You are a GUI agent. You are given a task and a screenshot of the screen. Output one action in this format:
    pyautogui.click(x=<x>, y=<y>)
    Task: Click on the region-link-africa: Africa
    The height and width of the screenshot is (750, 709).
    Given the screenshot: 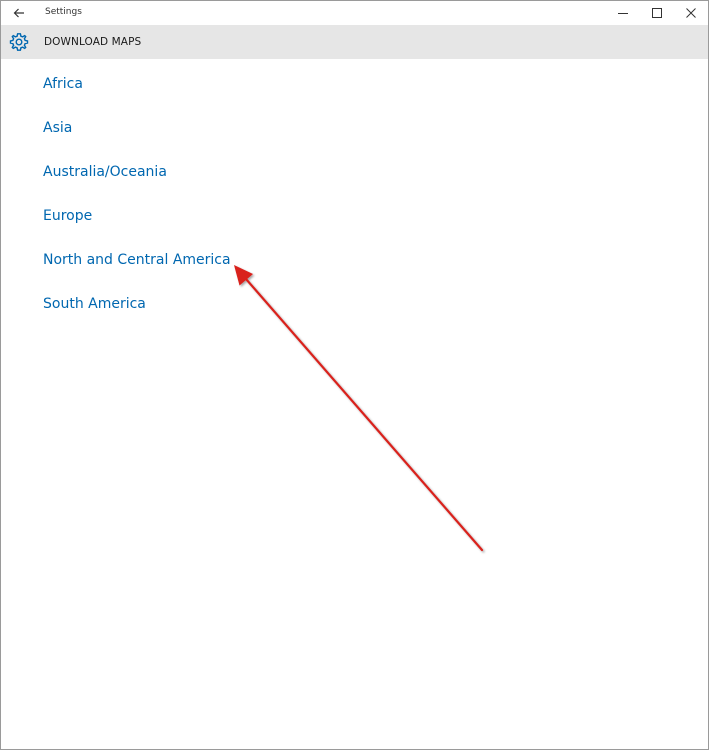 What is the action you would take?
    pyautogui.click(x=137, y=96)
    